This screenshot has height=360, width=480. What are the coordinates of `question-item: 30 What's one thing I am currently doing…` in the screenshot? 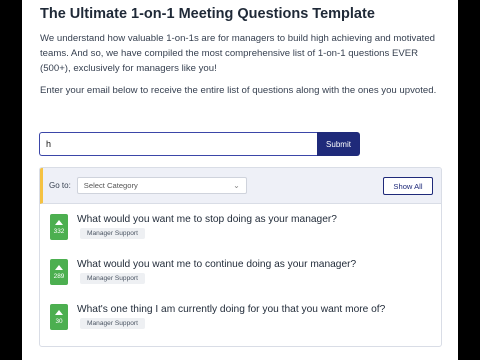 It's located at (240, 325).